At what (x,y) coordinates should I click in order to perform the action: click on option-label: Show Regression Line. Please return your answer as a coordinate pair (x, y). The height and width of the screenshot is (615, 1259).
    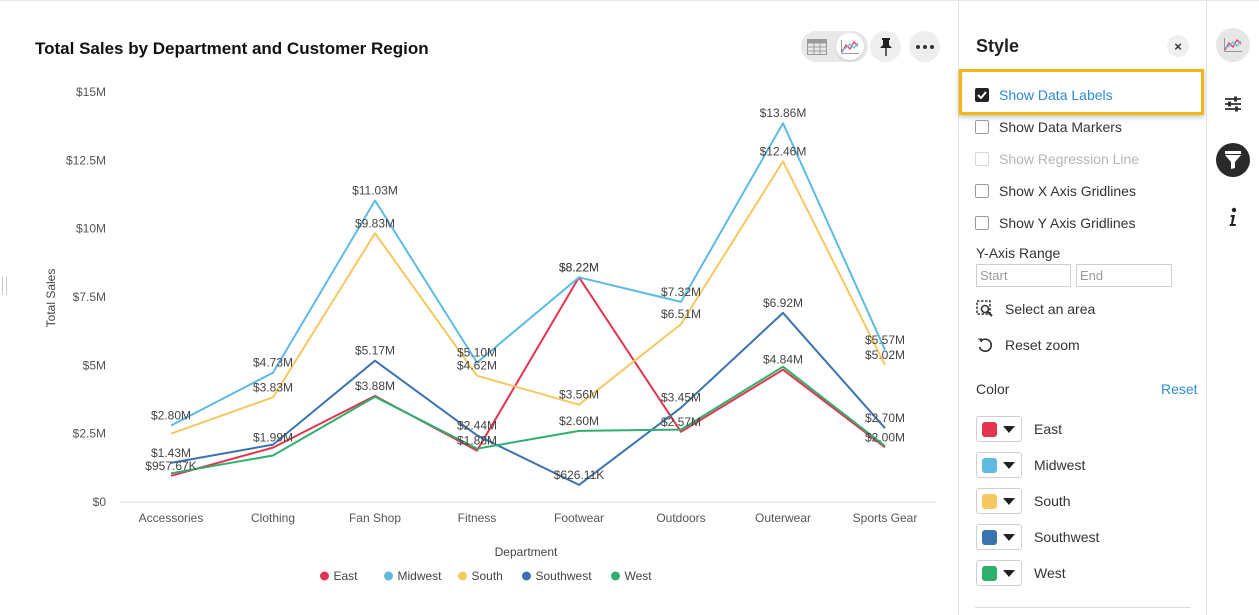
    Looking at the image, I should click on (1069, 159).